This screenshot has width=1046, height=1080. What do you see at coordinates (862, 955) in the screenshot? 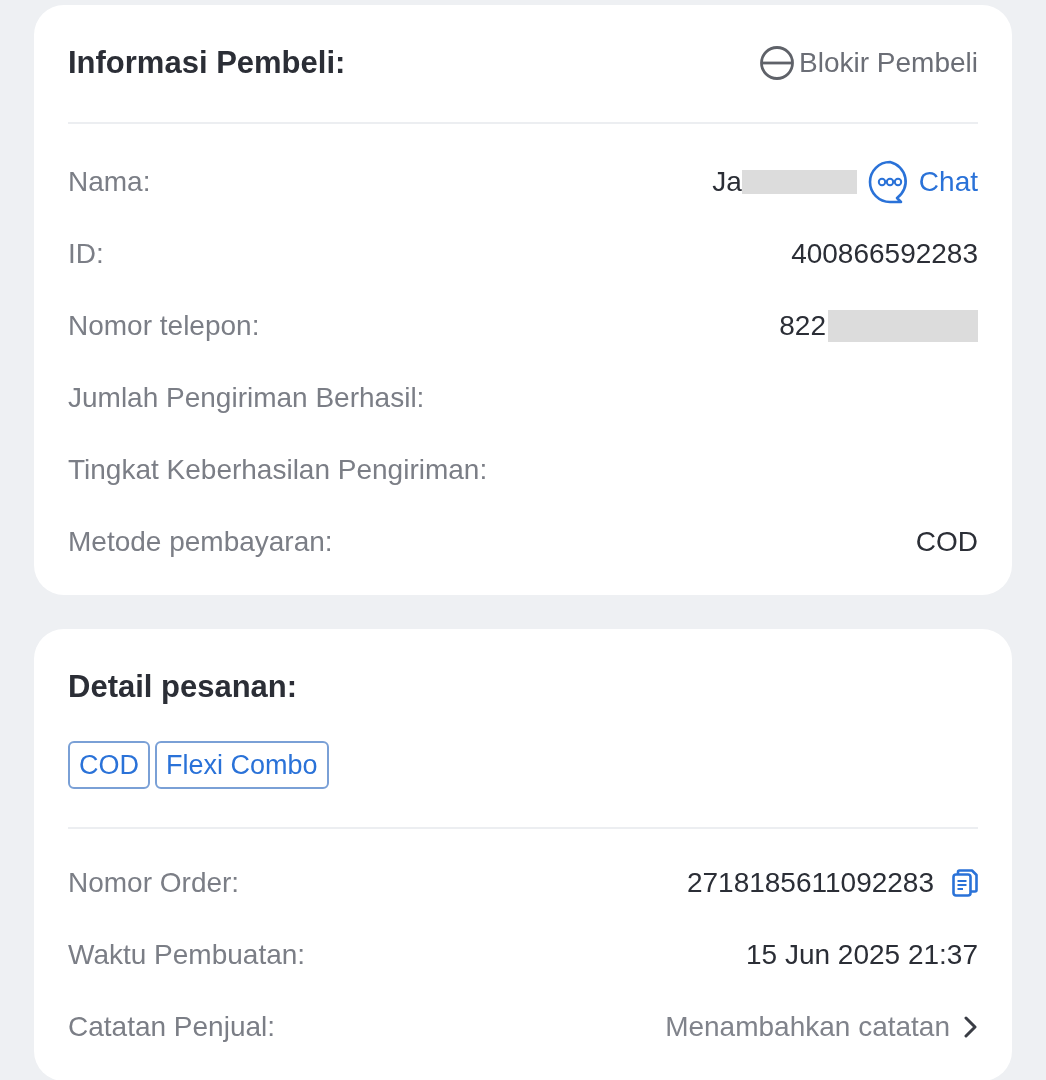
I see `field-value: 15 Jun 2025 21:37` at bounding box center [862, 955].